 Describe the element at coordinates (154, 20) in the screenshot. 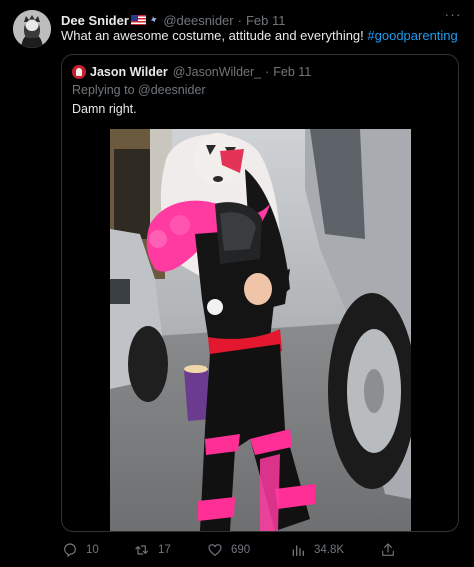

I see `guitar-icon: ✦` at that location.